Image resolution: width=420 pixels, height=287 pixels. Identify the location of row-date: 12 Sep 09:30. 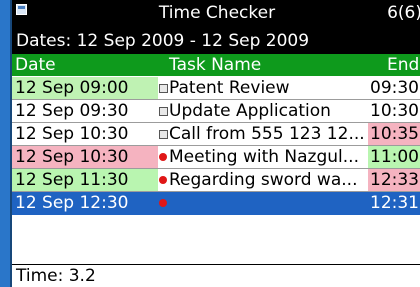
(85, 111).